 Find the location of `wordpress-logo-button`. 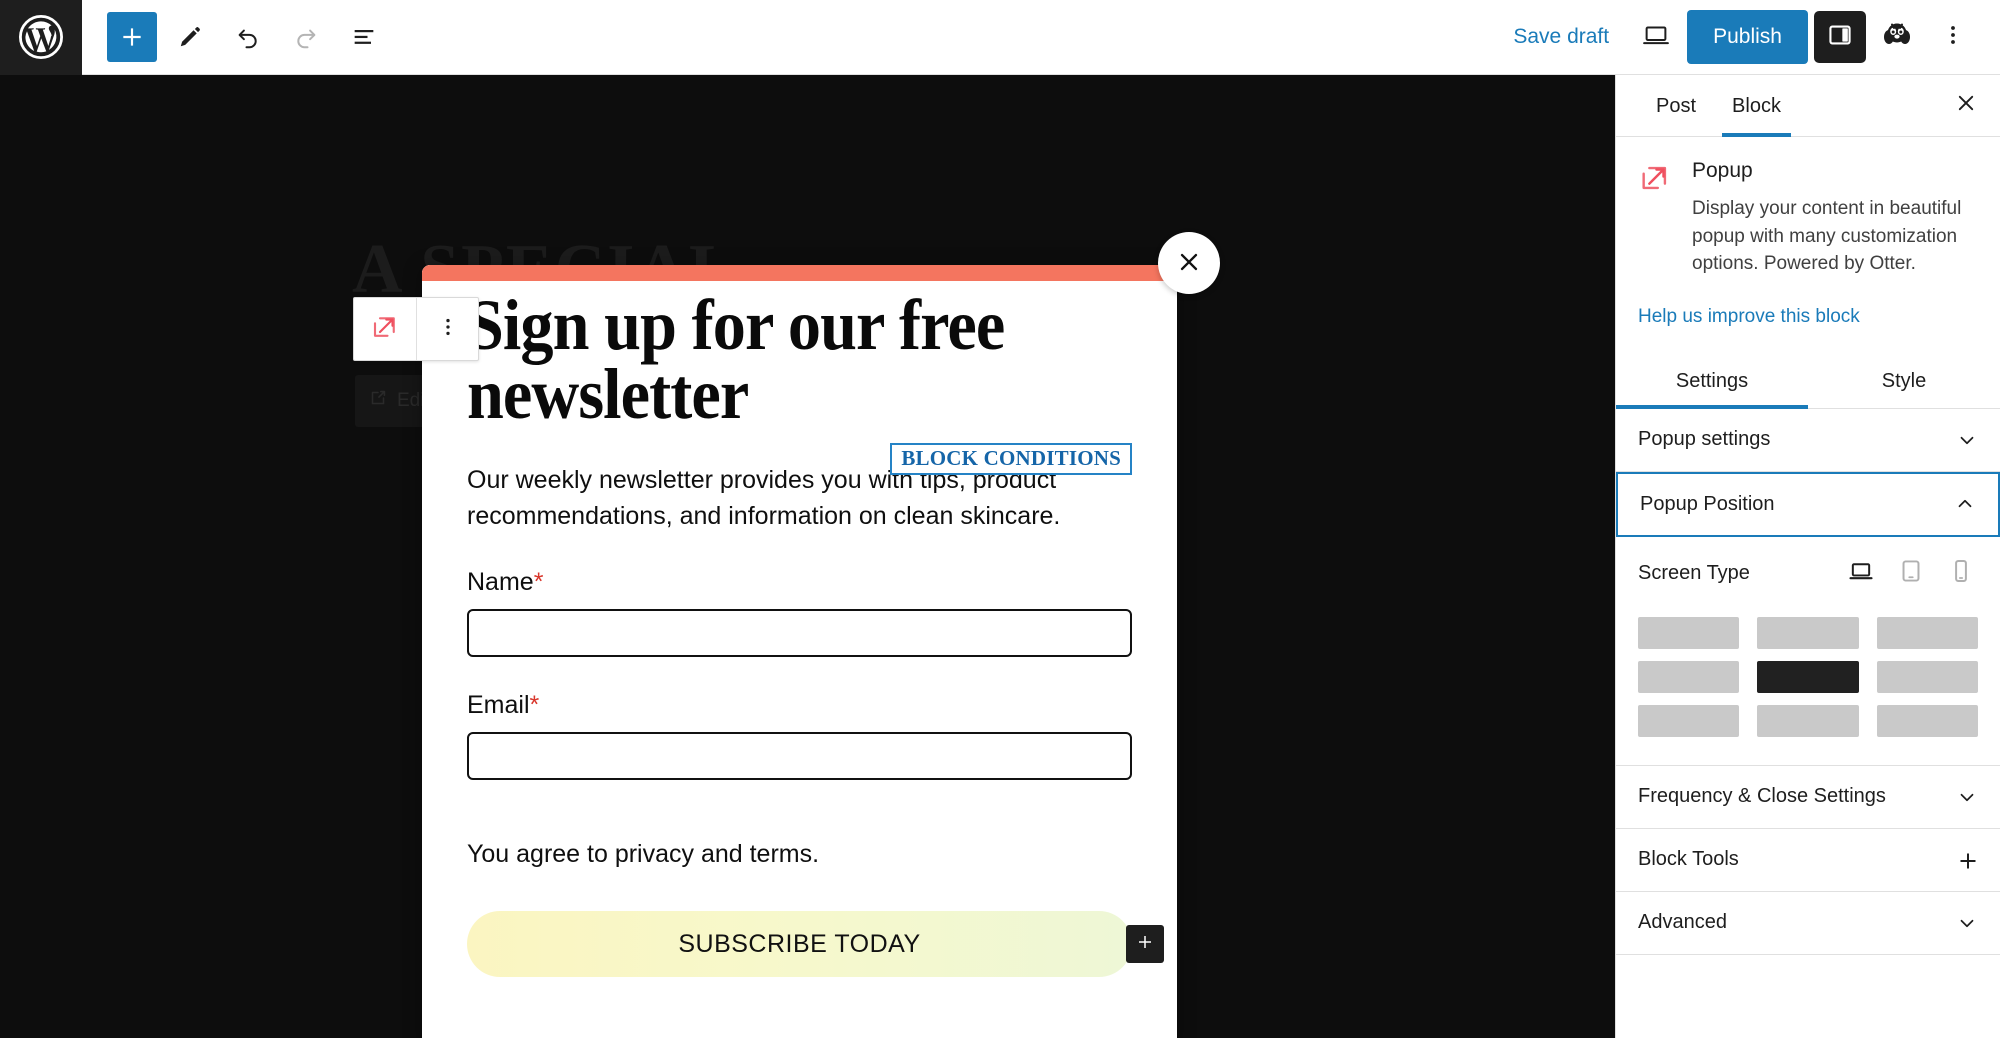

wordpress-logo-button is located at coordinates (41, 37).